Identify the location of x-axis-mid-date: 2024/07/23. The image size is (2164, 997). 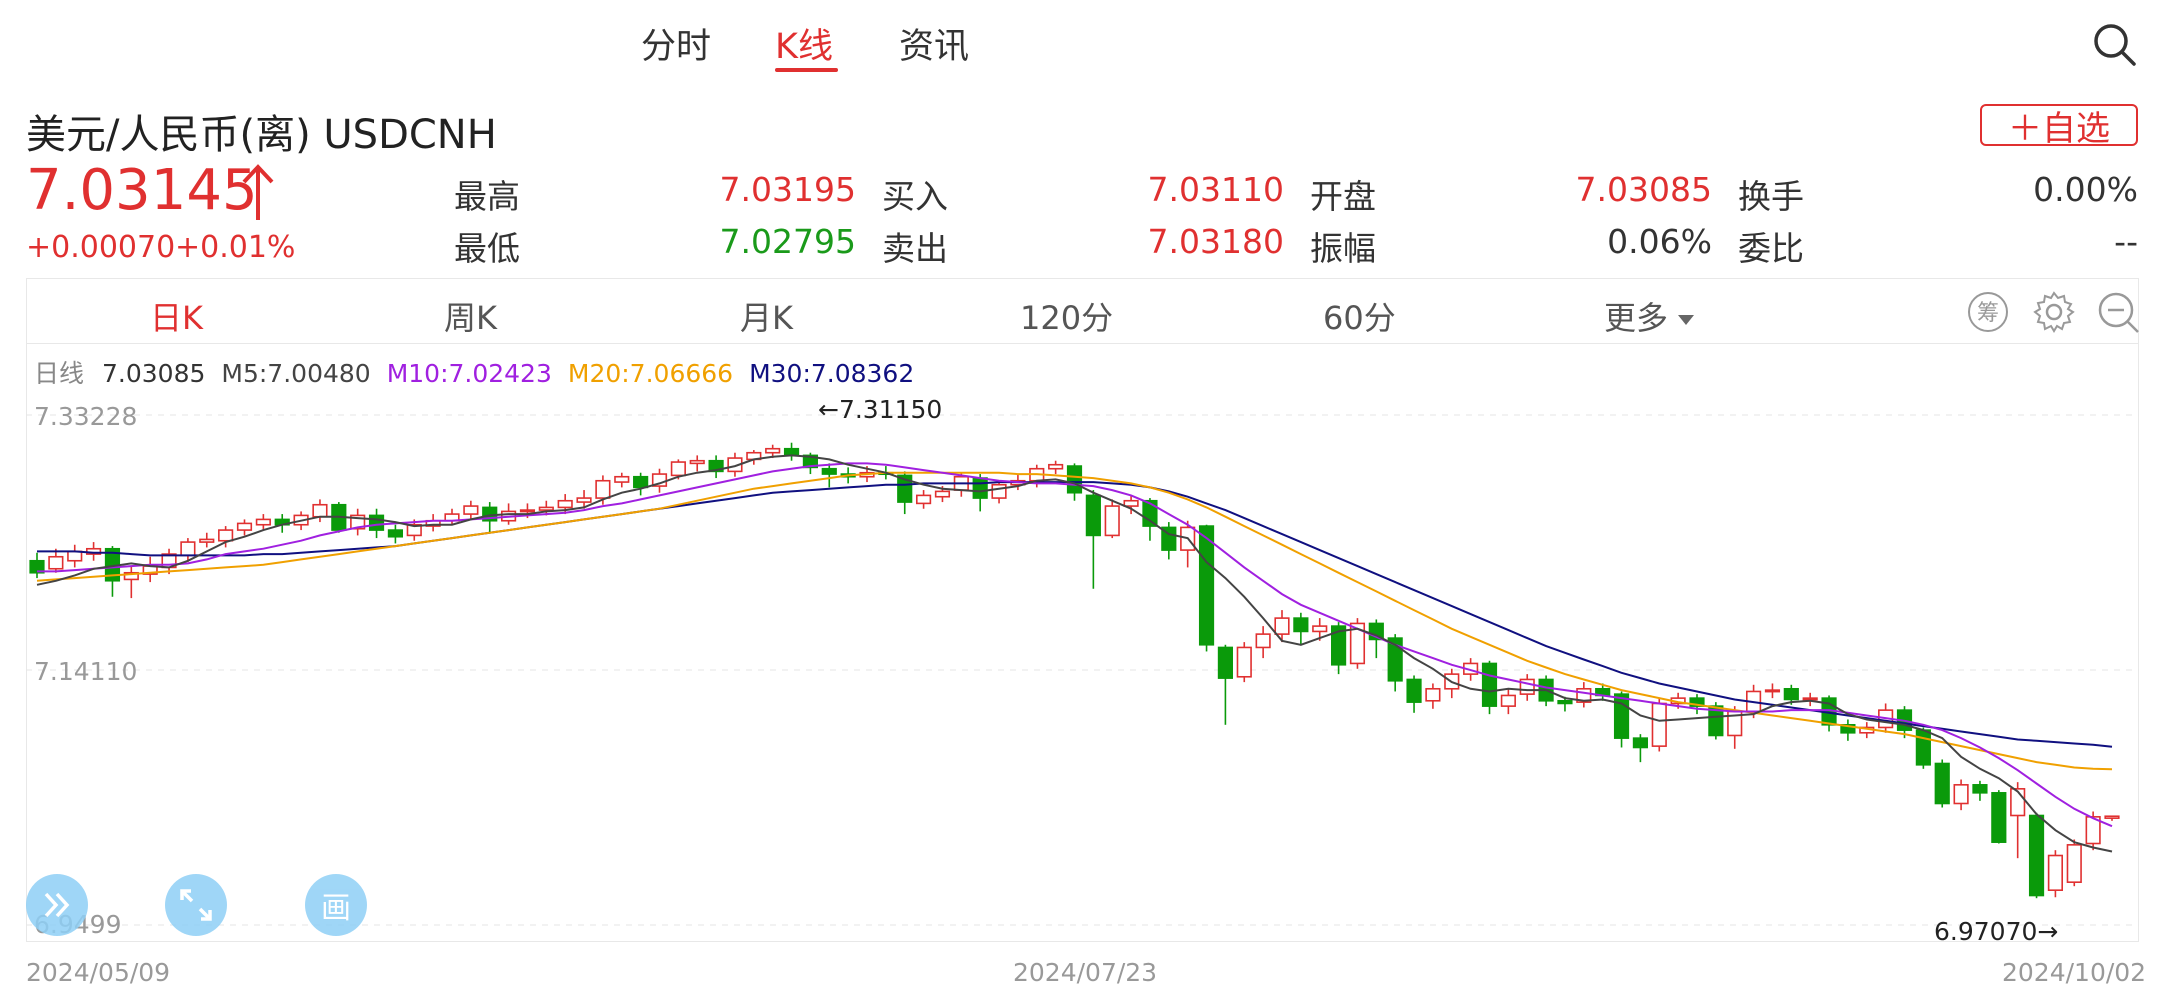
(1085, 972).